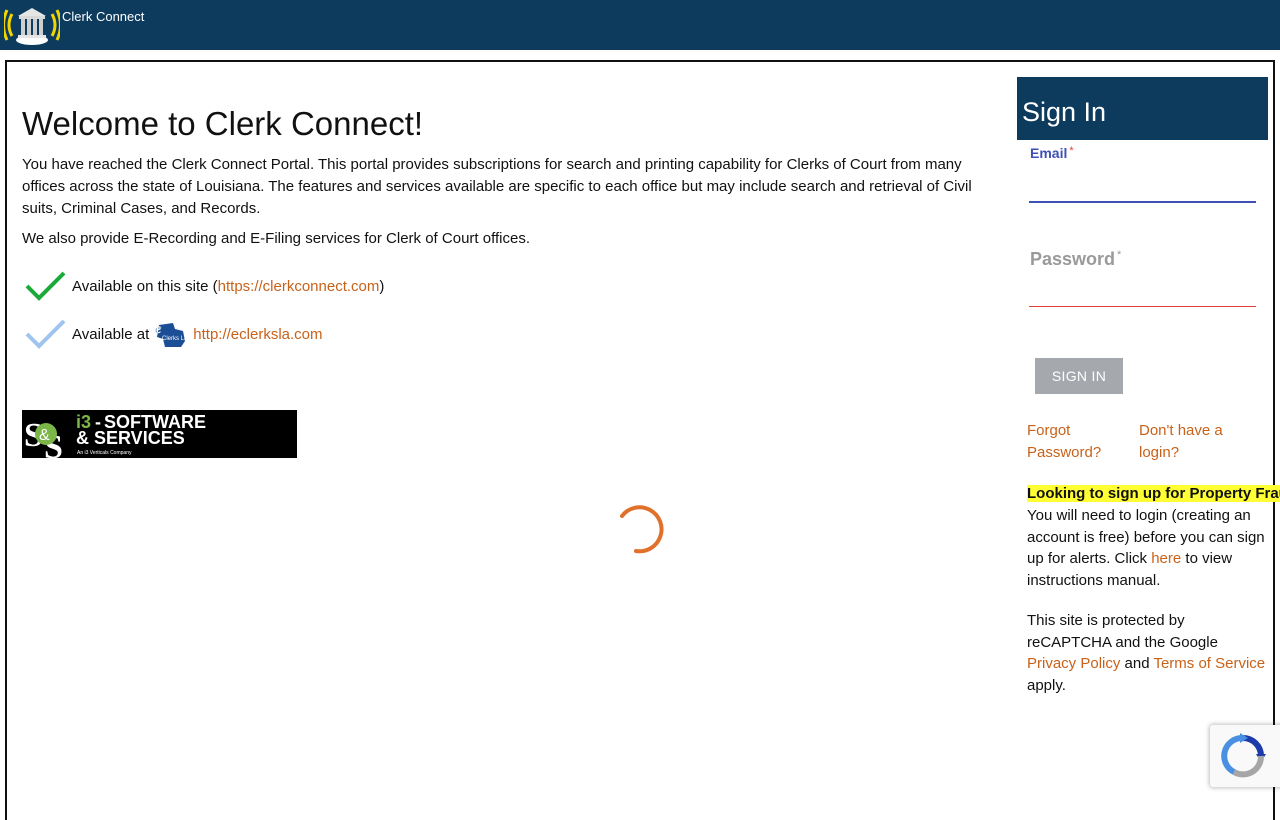 This screenshot has height=820, width=1280. Describe the element at coordinates (175, 339) in the screenshot. I see `svg-text: Clerks LA` at that location.